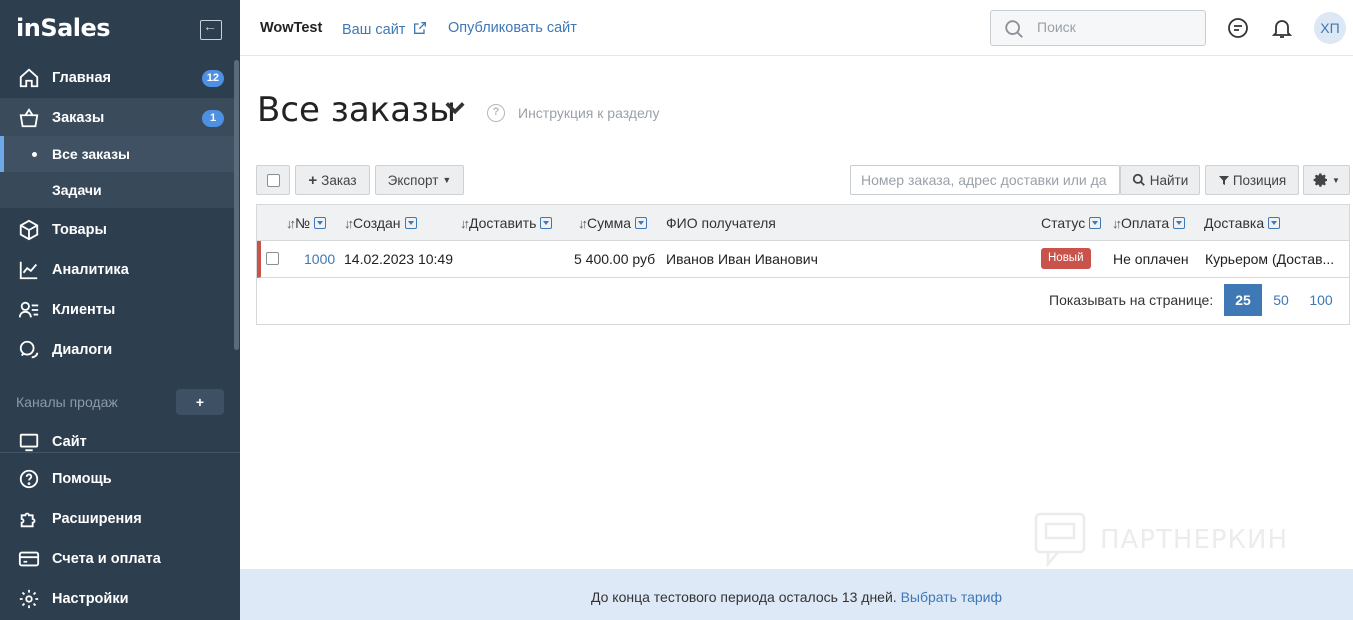 The width and height of the screenshot is (1353, 620). Describe the element at coordinates (211, 29) in the screenshot. I see `collapse-sidebar-icon` at that location.